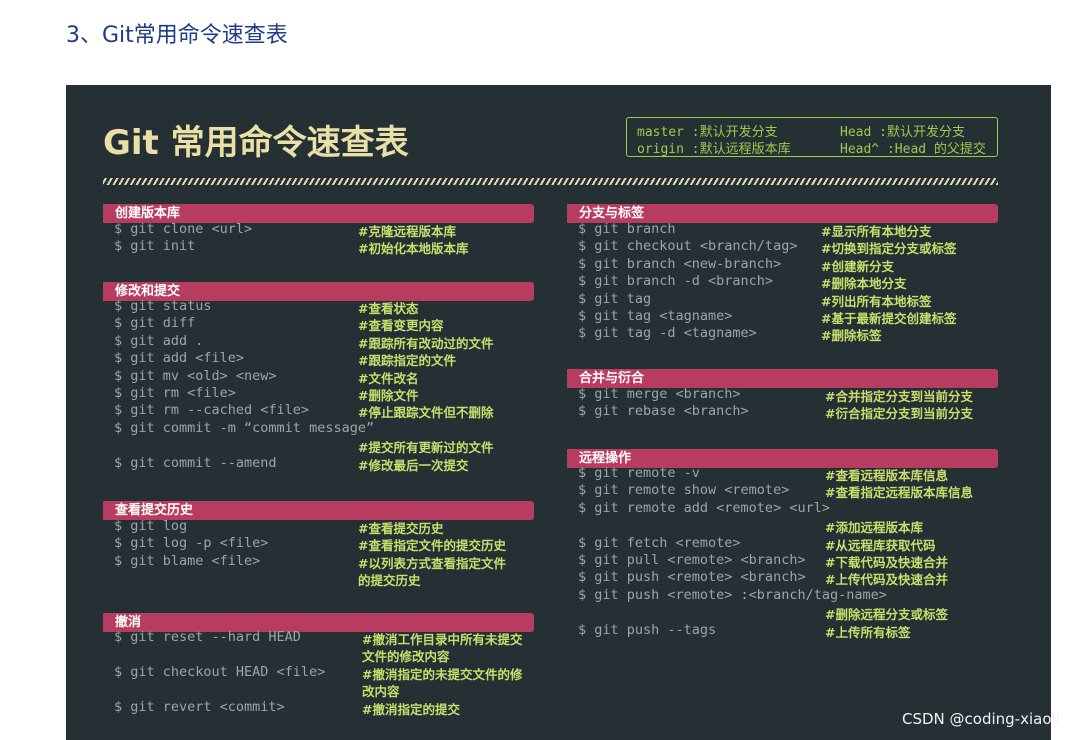  What do you see at coordinates (183, 229) in the screenshot?
I see `command-text: $ git clone <url>` at bounding box center [183, 229].